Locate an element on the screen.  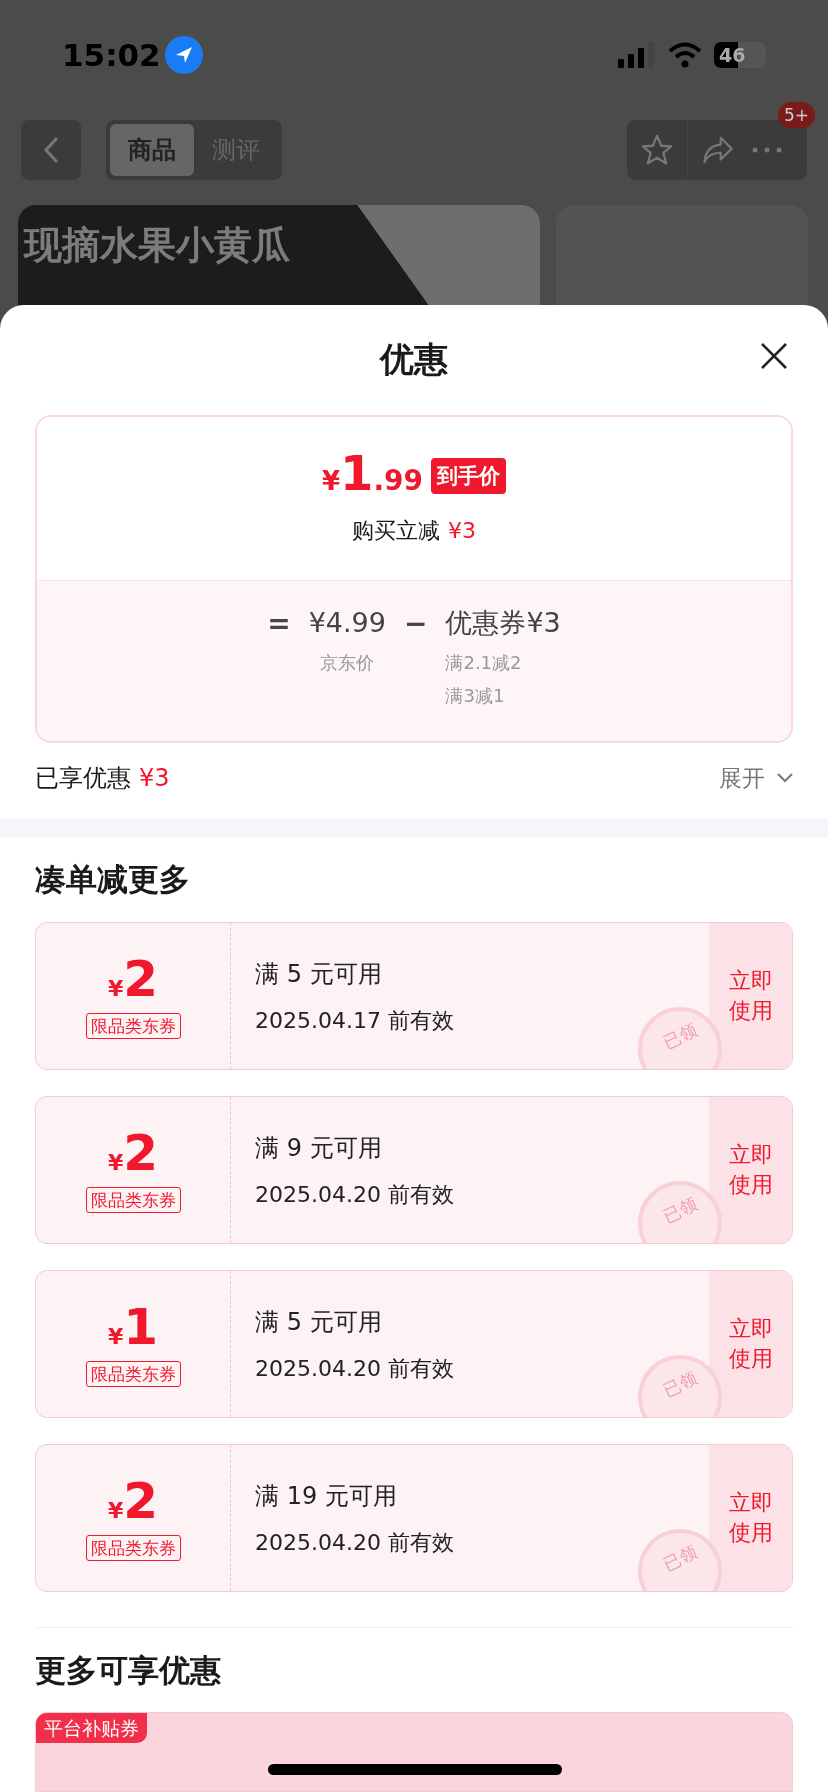
nav-tab: 商品 is located at coordinates (152, 150).